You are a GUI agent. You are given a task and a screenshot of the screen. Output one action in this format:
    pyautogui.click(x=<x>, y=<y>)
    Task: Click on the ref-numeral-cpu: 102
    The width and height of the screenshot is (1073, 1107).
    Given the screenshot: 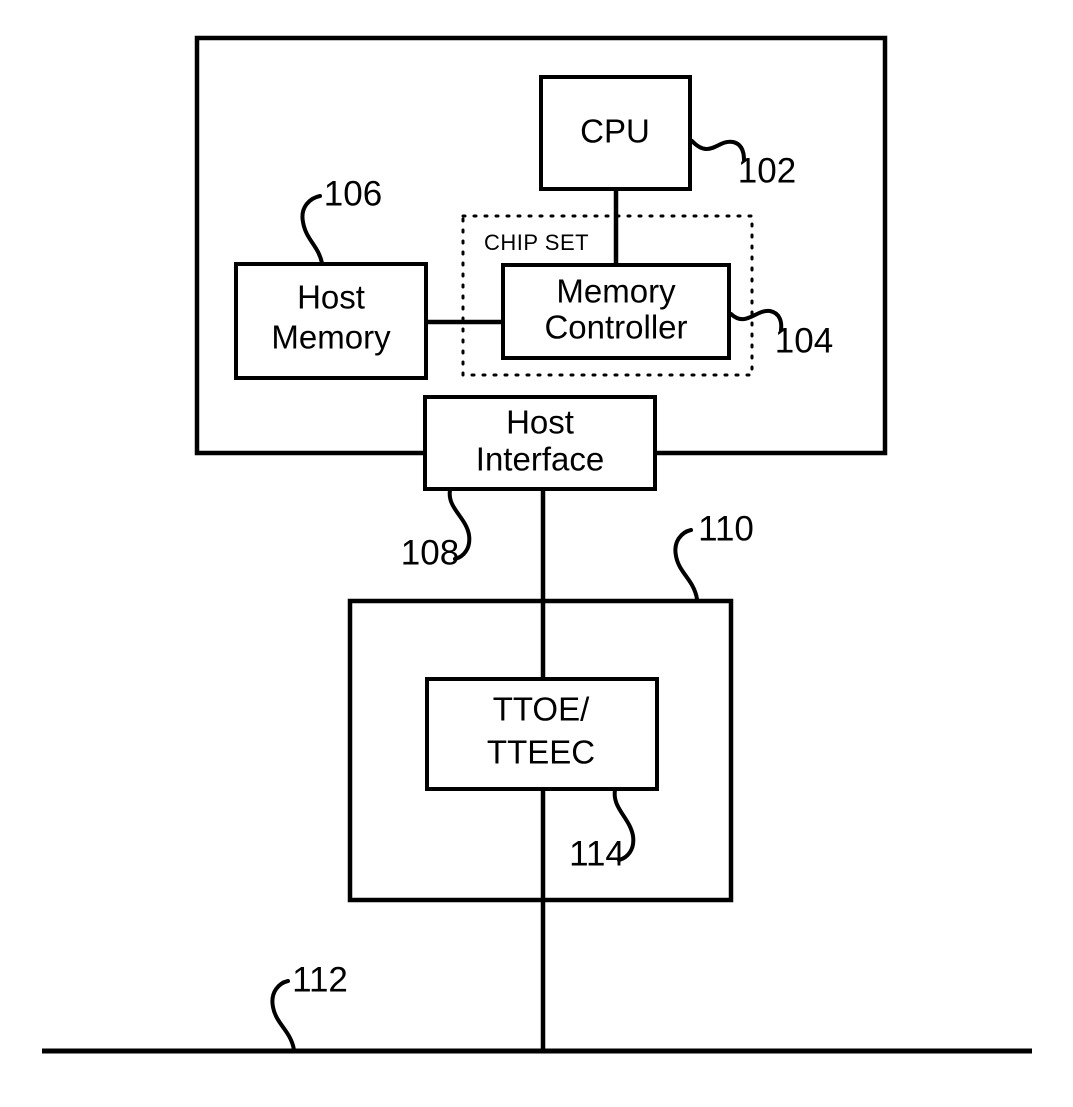 What is the action you would take?
    pyautogui.click(x=767, y=170)
    